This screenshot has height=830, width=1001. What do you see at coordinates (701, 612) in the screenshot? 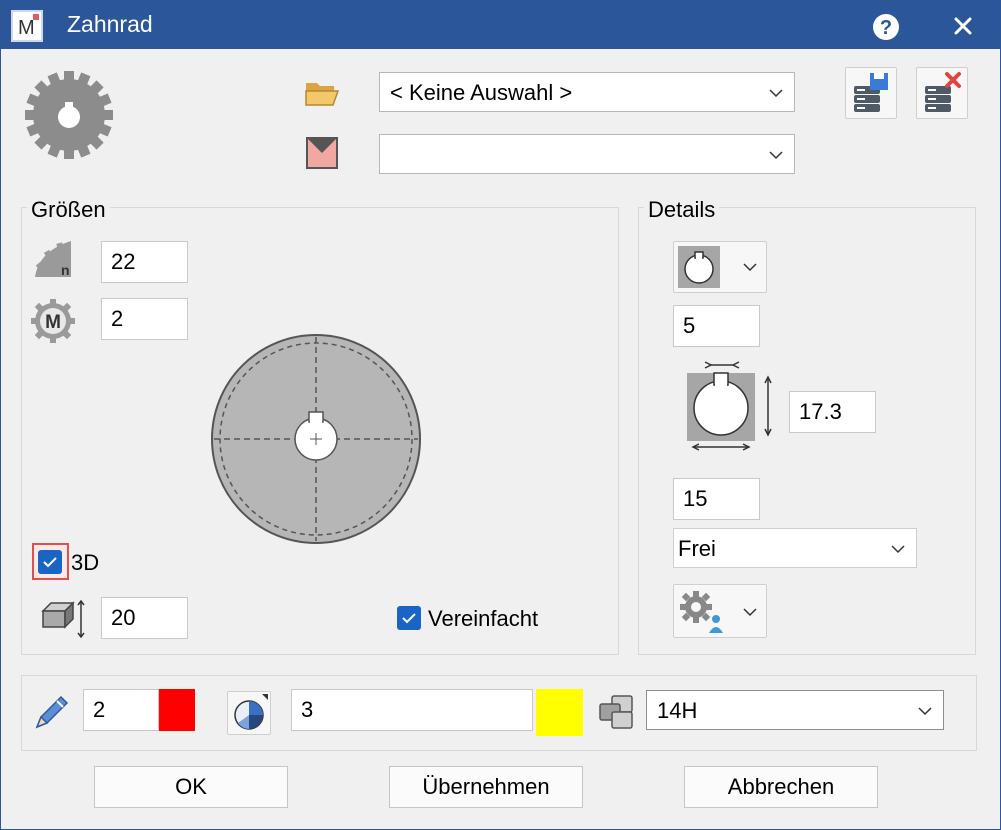
I see `gear-user-icon` at bounding box center [701, 612].